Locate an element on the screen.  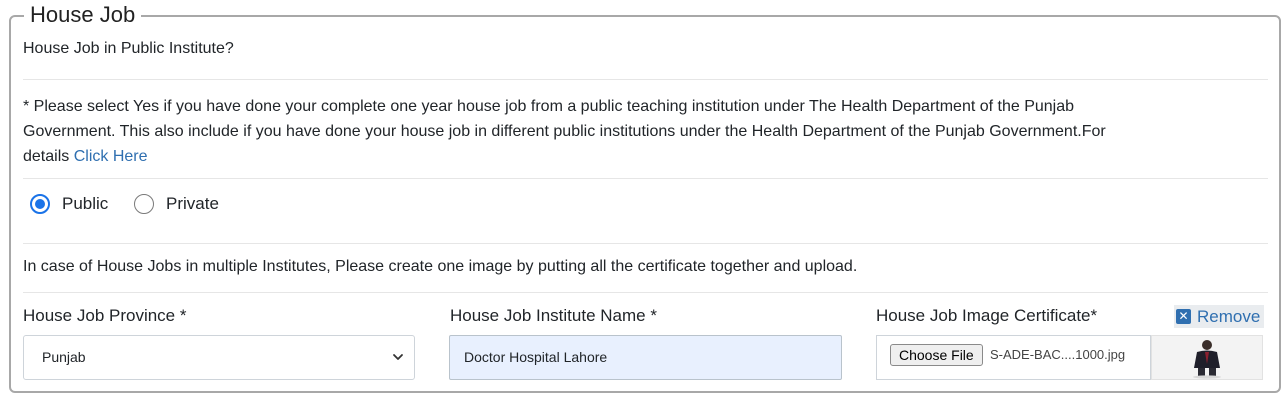
remove-button: ✕ Remove is located at coordinates (1219, 316).